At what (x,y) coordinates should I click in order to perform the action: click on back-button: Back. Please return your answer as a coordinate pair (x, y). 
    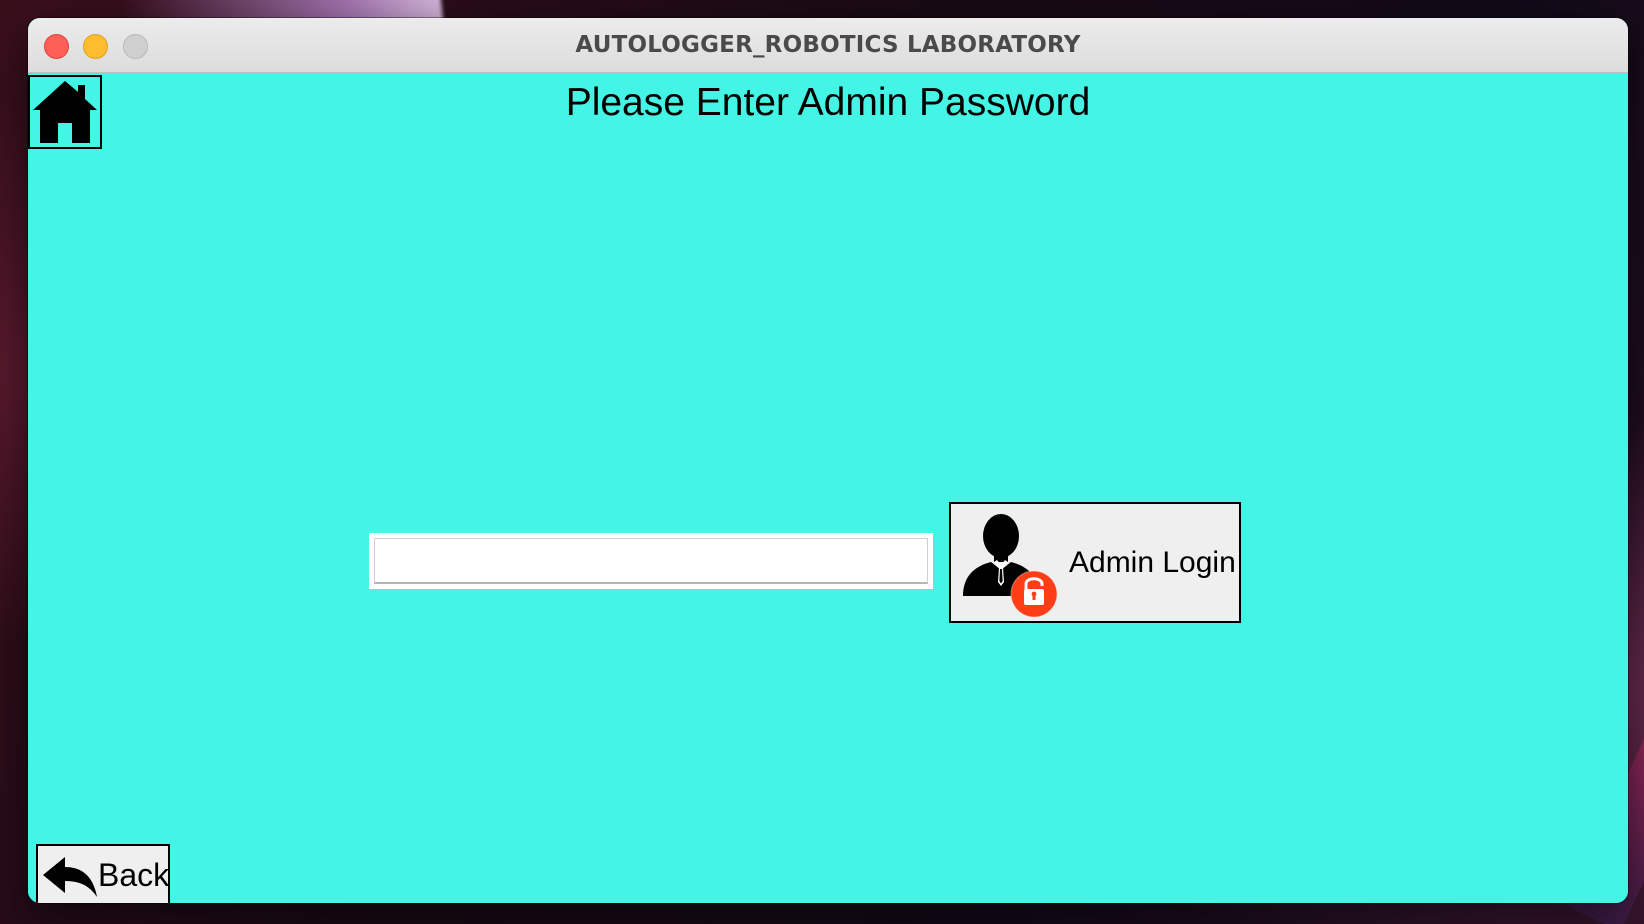
    Looking at the image, I should click on (103, 873).